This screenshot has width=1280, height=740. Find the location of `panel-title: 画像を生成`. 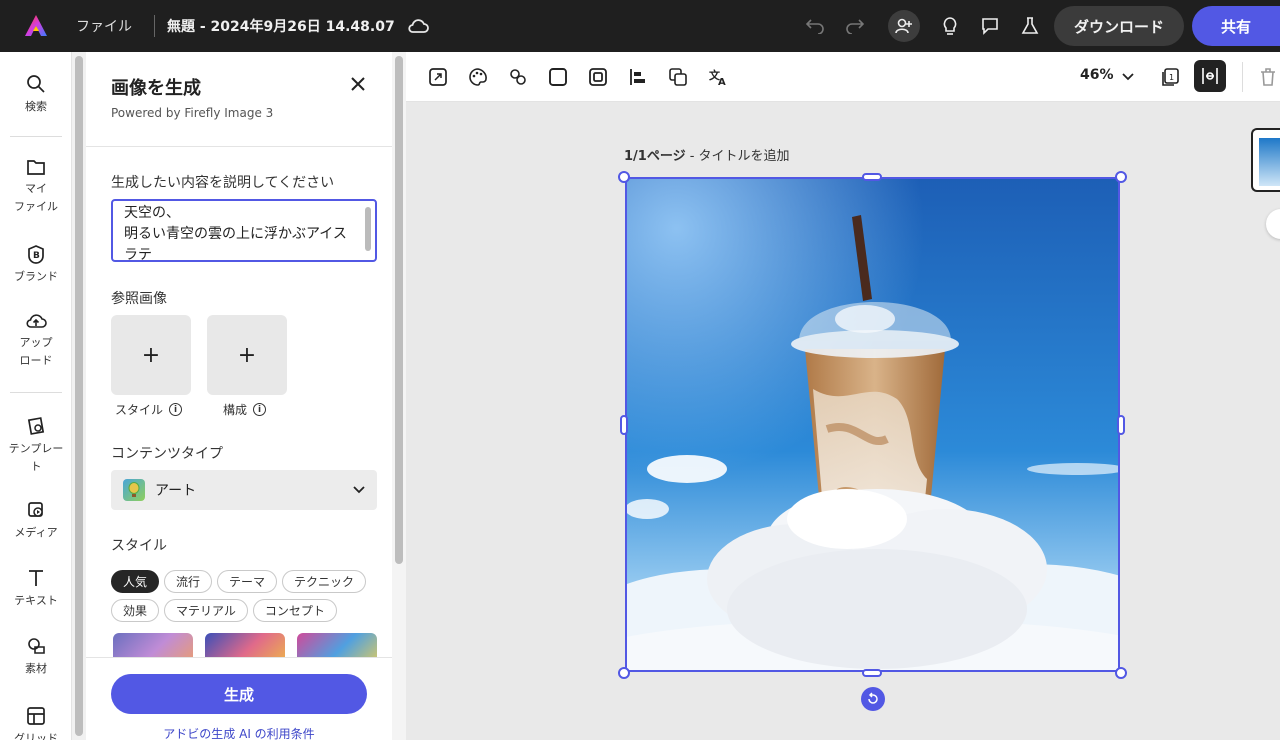

panel-title: 画像を生成 is located at coordinates (156, 88).